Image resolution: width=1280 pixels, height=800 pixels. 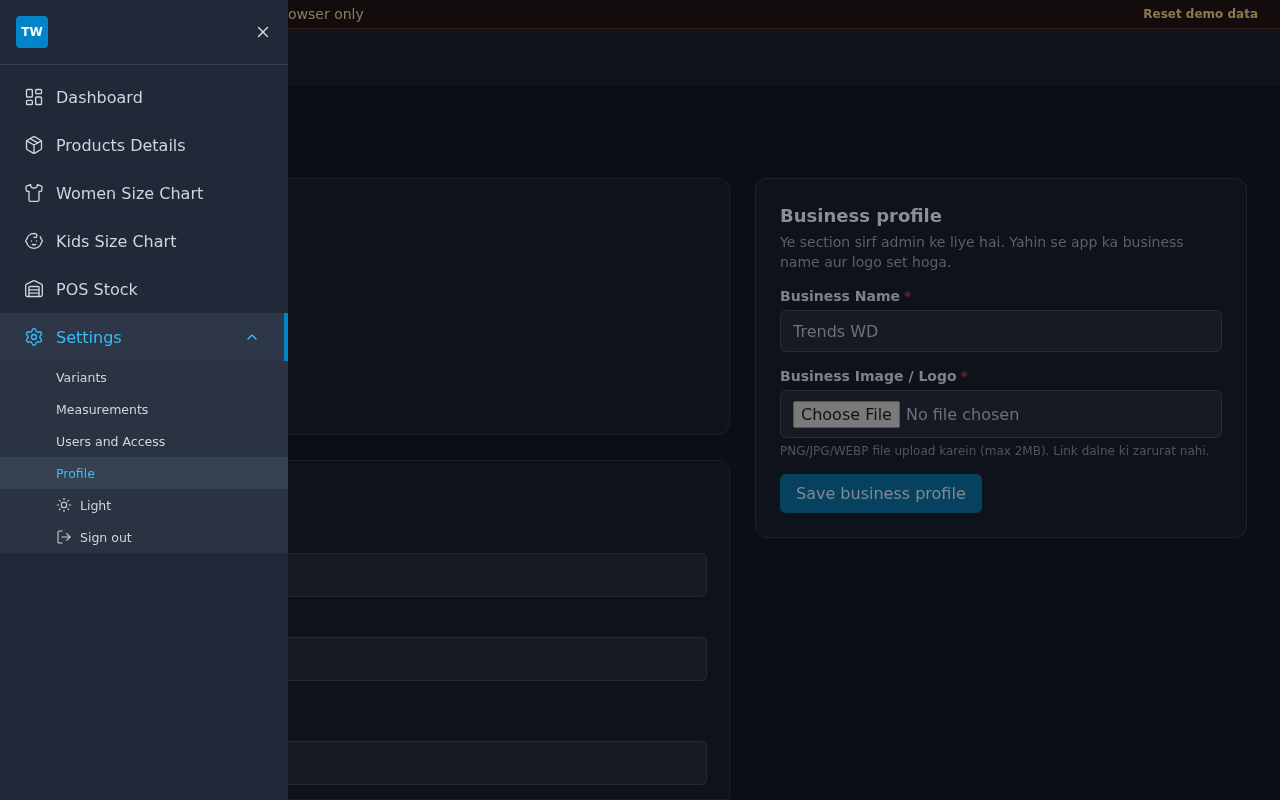 I want to click on nav-item: Women Size Chart, so click(x=144, y=193).